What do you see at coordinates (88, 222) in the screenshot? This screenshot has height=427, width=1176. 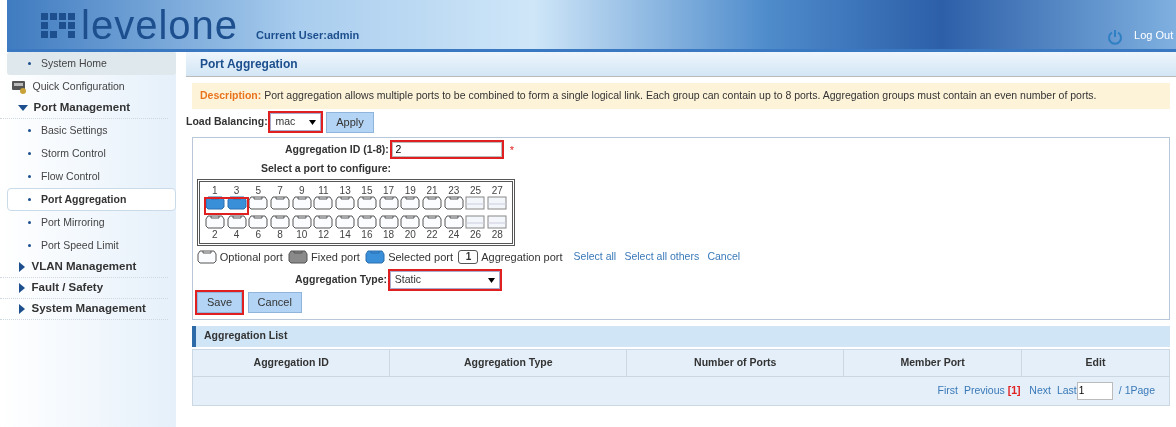 I see `menu-item: Port Mirroring` at bounding box center [88, 222].